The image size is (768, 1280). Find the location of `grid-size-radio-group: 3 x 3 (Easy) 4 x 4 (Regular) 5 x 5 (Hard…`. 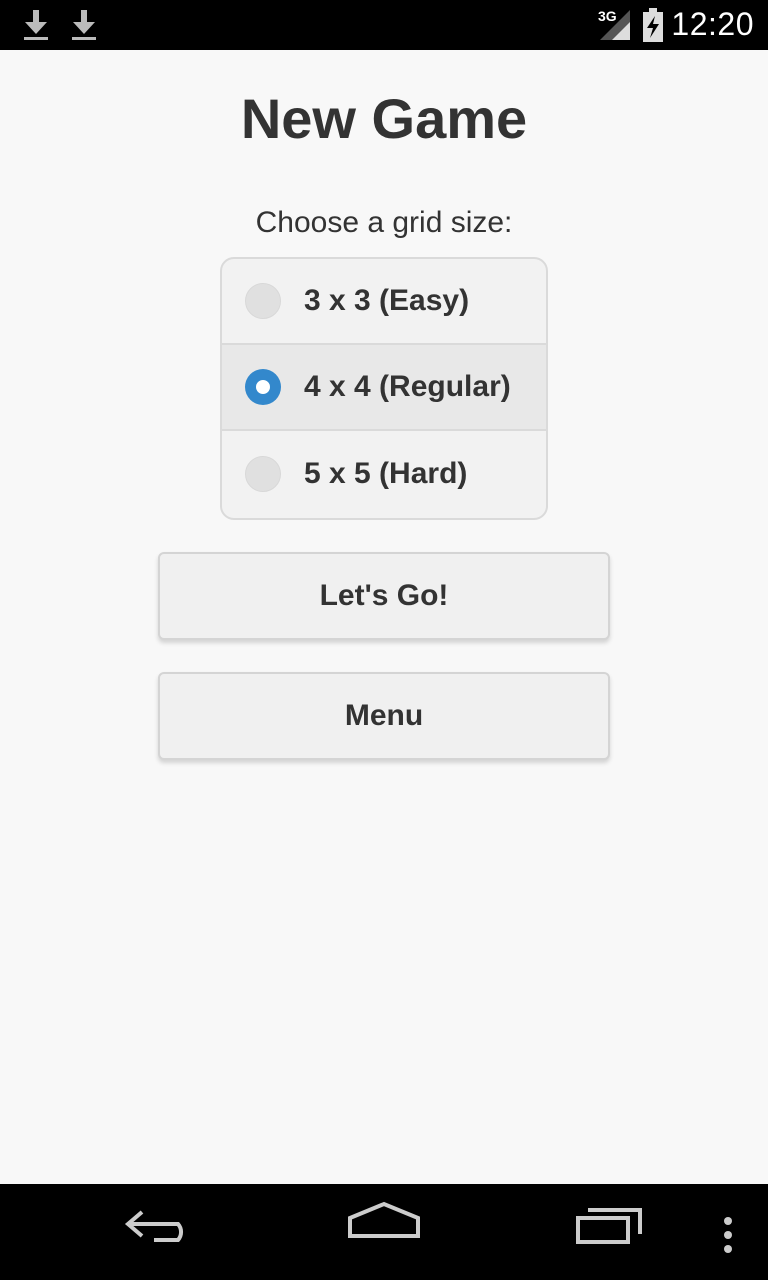

grid-size-radio-group: 3 x 3 (Easy) 4 x 4 (Regular) 5 x 5 (Hard… is located at coordinates (384, 388).